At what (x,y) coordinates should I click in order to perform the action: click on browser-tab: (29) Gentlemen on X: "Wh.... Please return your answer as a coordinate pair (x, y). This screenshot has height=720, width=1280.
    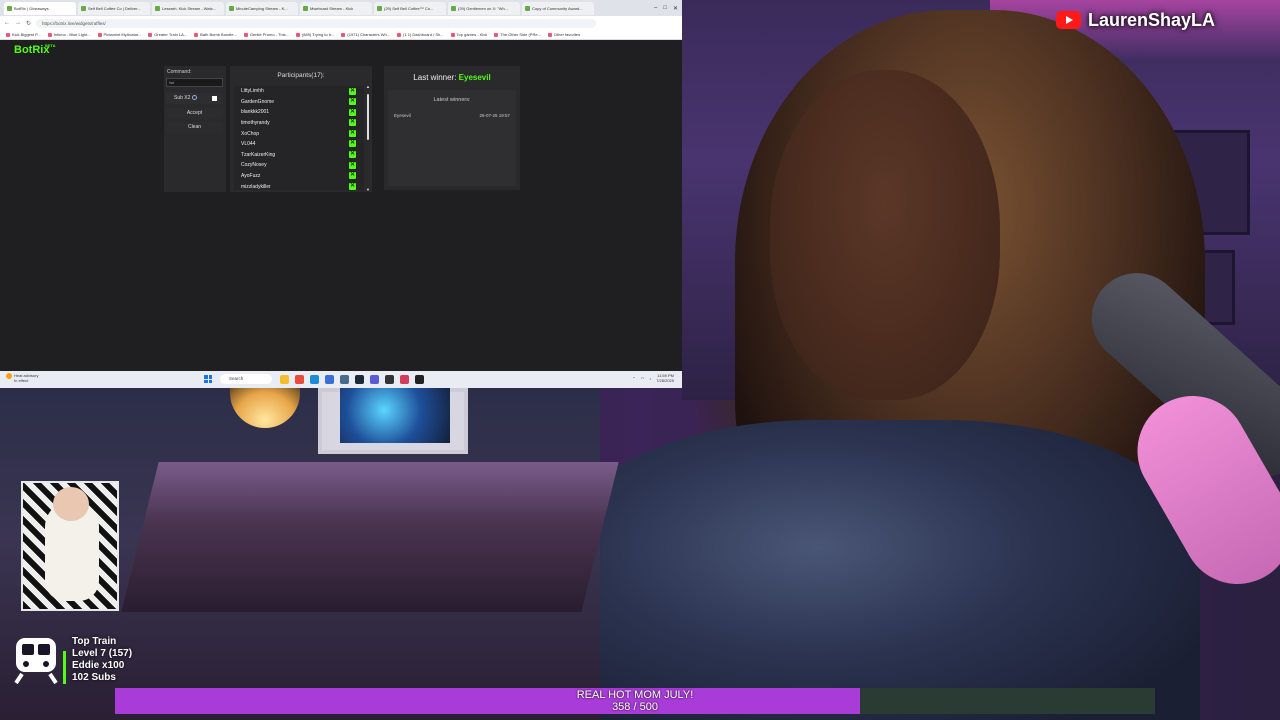
    Looking at the image, I should click on (484, 8).